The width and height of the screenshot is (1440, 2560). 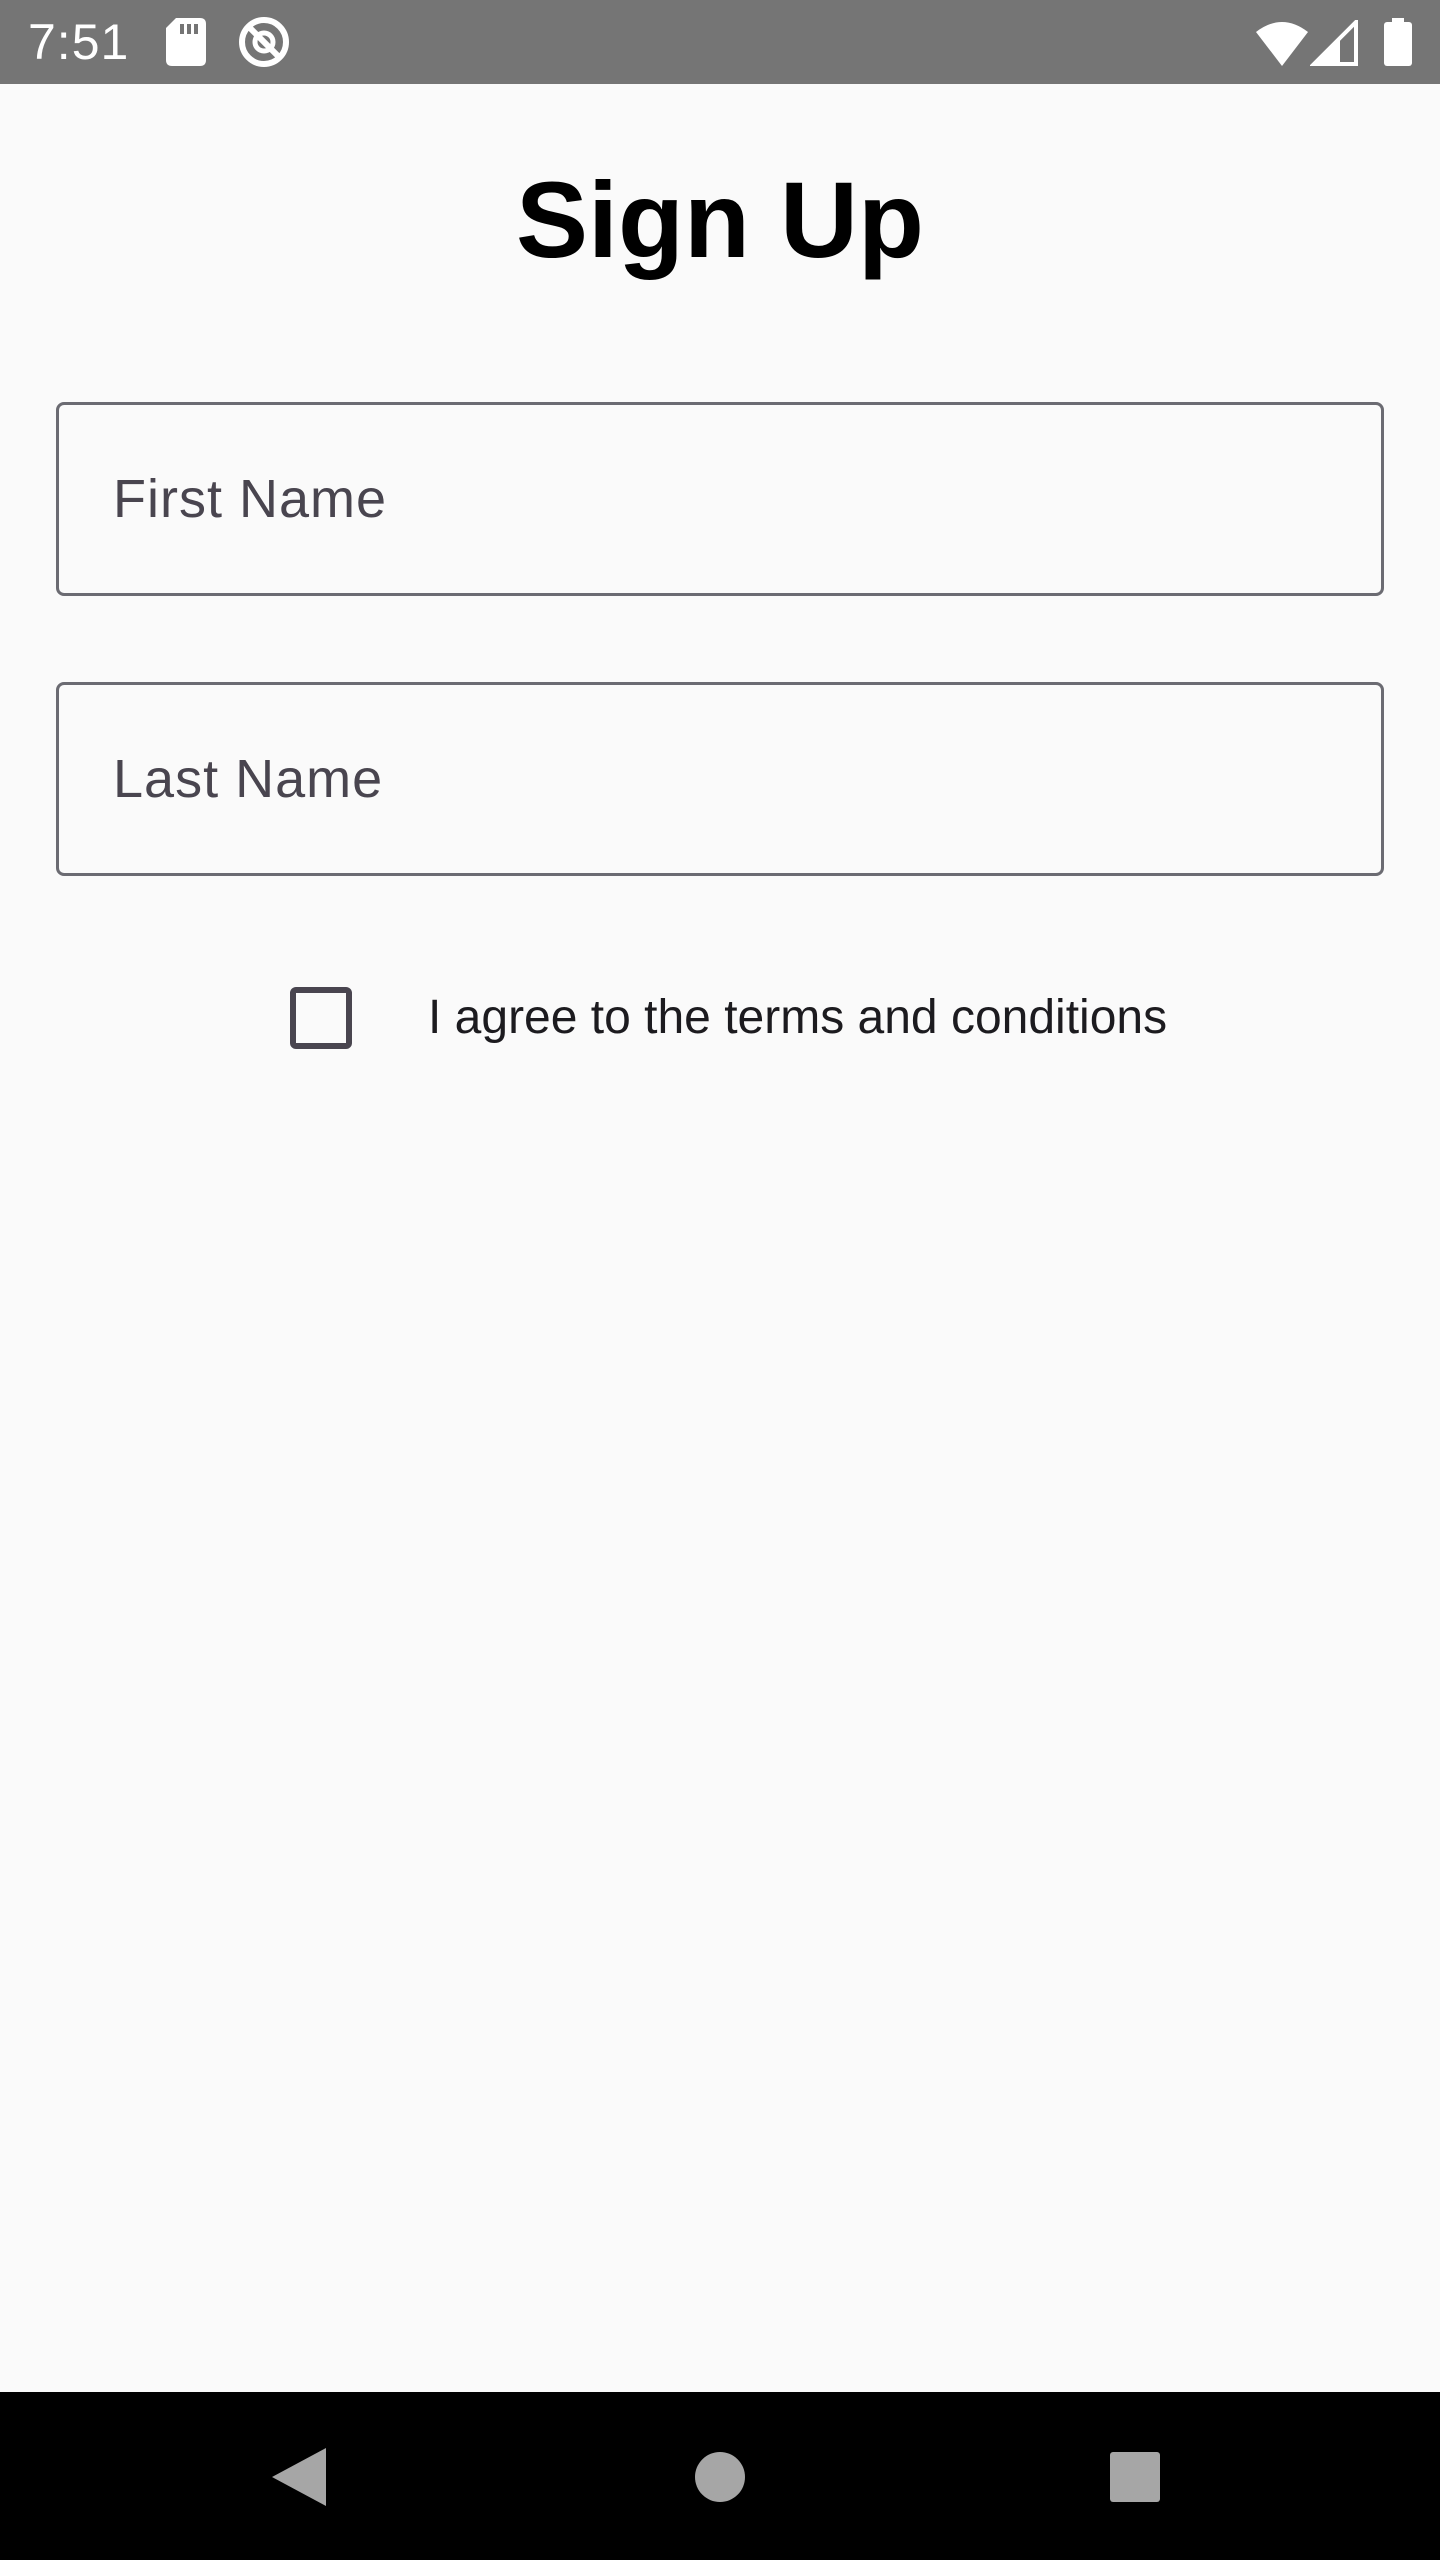 I want to click on recents-icon, so click(x=1135, y=2477).